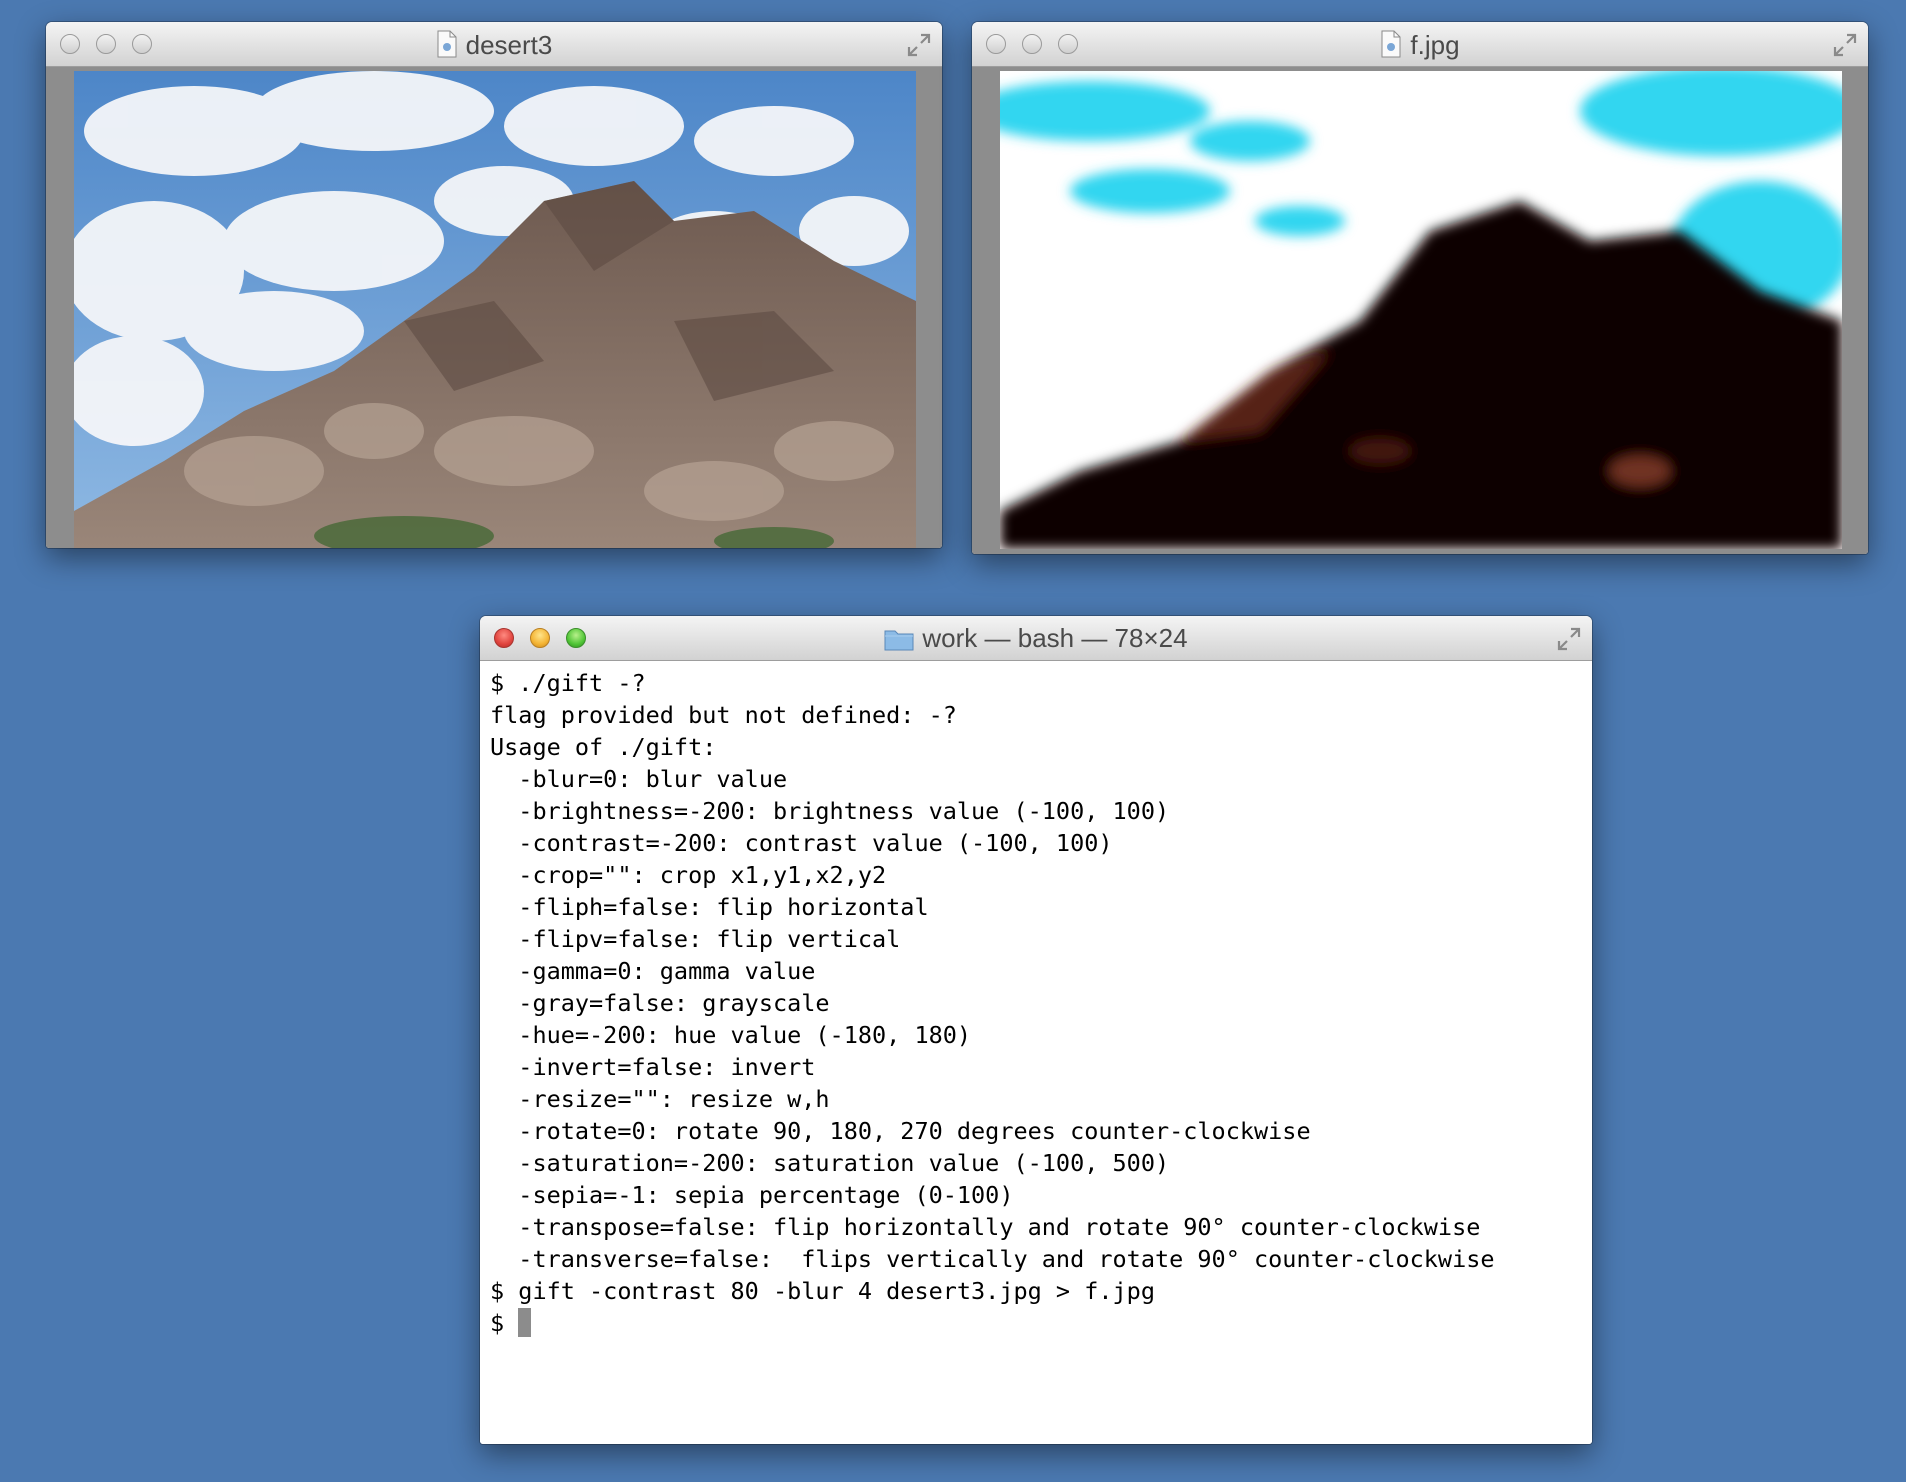 The height and width of the screenshot is (1482, 1906). I want to click on window-title: f.jpg, so click(1420, 46).